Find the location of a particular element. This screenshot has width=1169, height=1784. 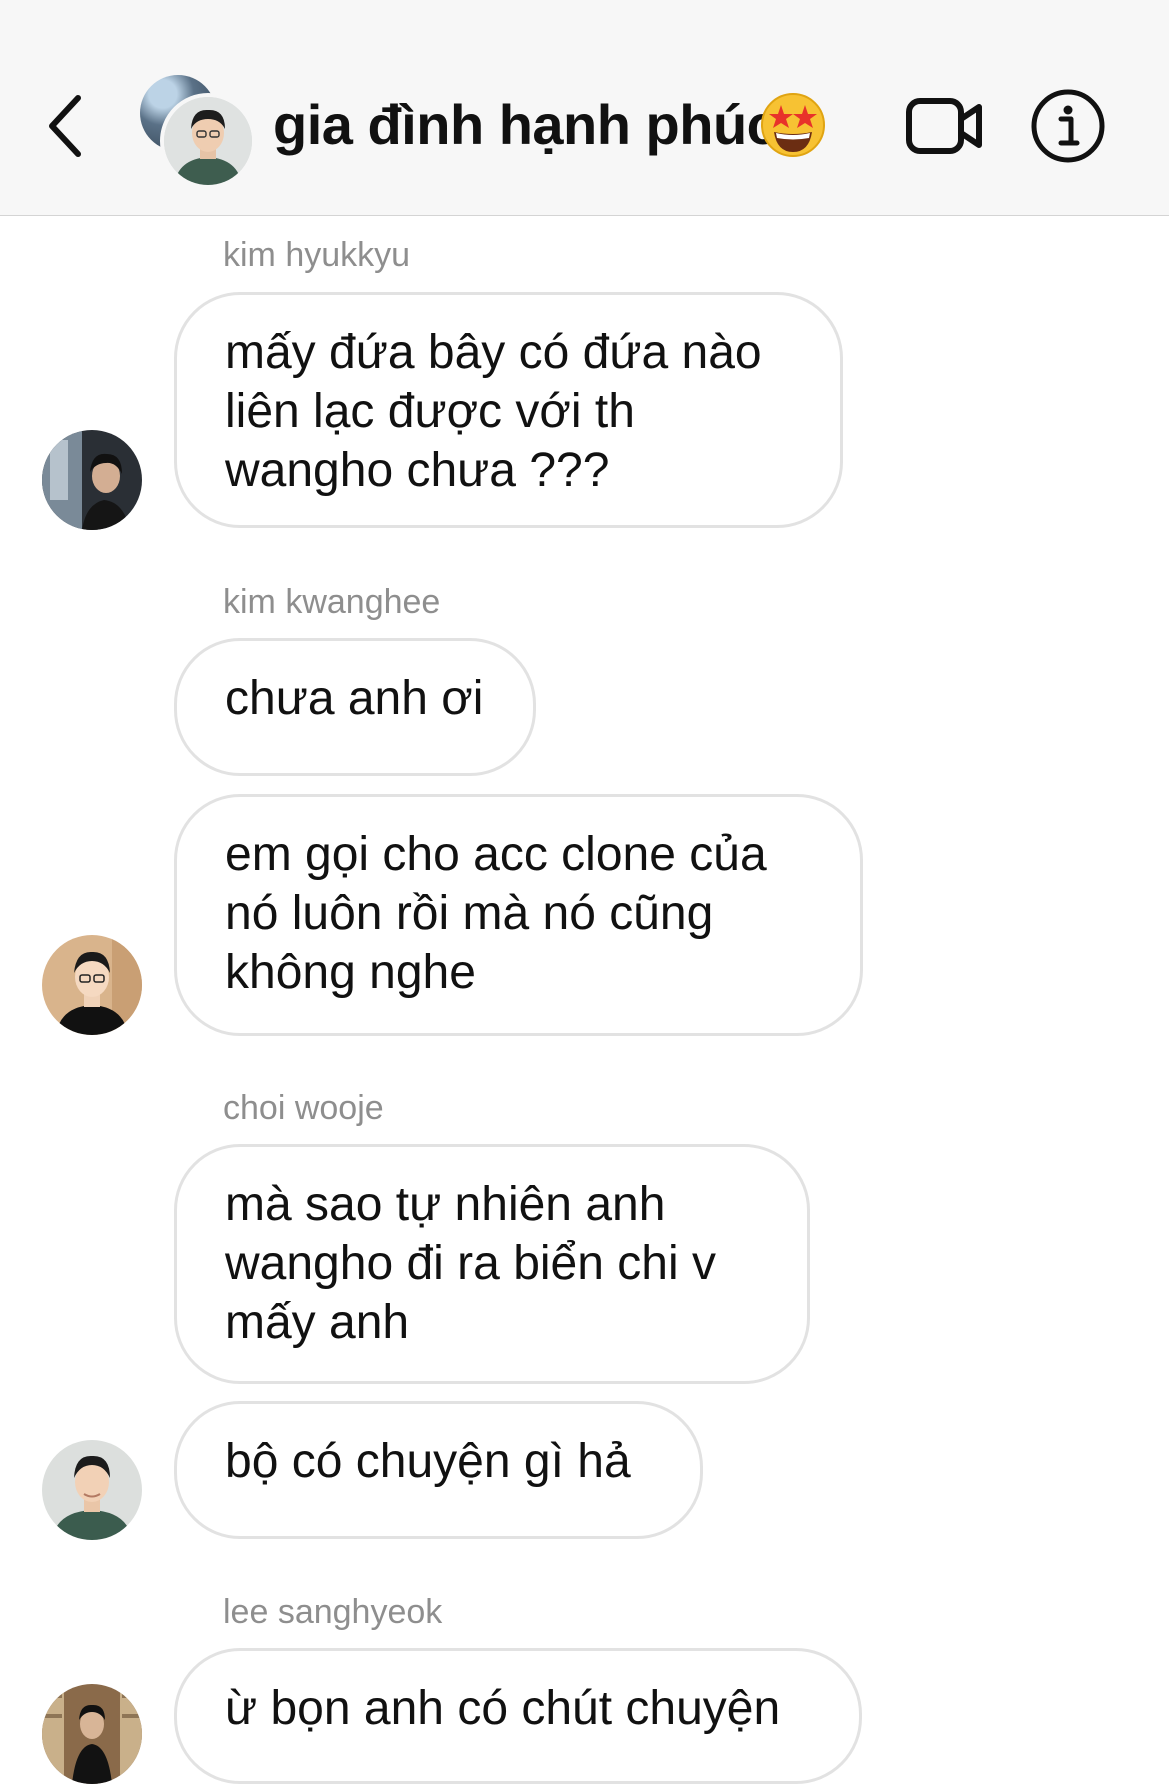

message-line: bộ có chuyện gì hả is located at coordinates (428, 1461).